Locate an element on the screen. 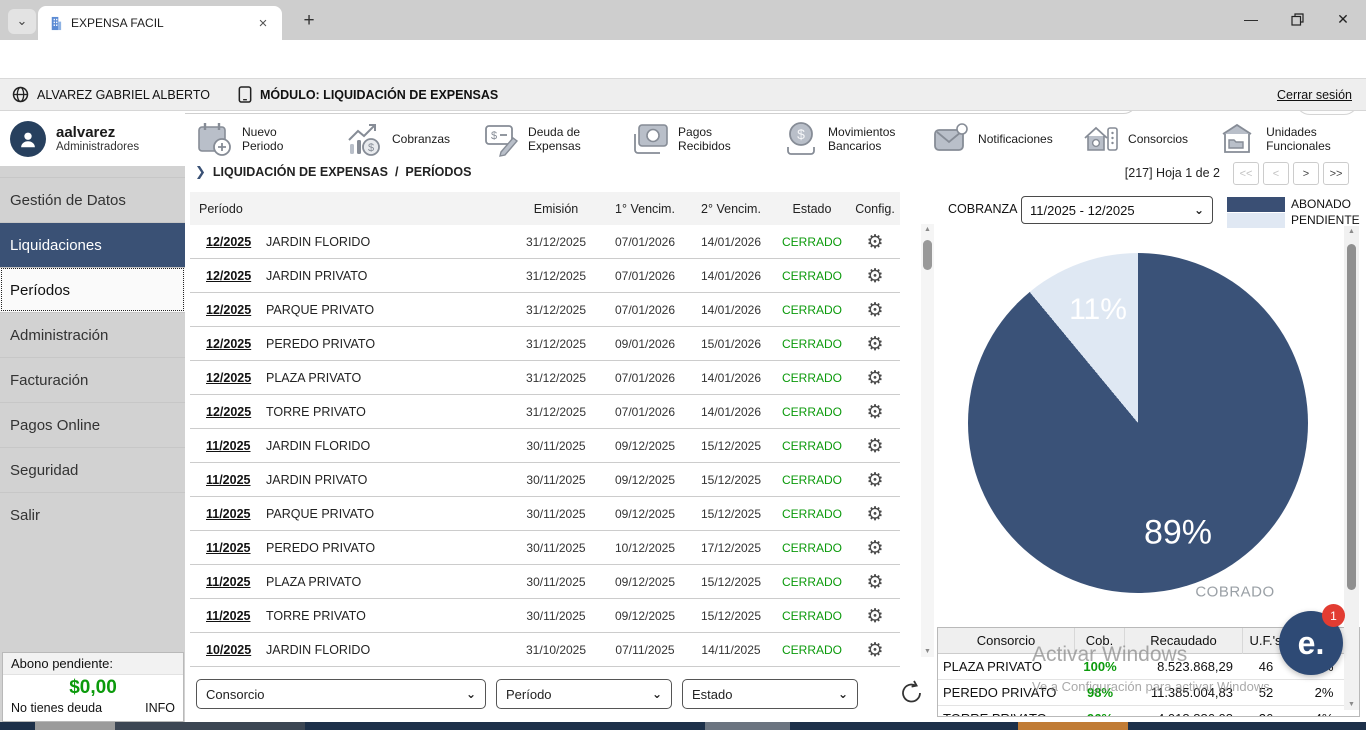 The width and height of the screenshot is (1366, 730). panel-scrollbar: ▲ ▼ is located at coordinates (1351, 468).